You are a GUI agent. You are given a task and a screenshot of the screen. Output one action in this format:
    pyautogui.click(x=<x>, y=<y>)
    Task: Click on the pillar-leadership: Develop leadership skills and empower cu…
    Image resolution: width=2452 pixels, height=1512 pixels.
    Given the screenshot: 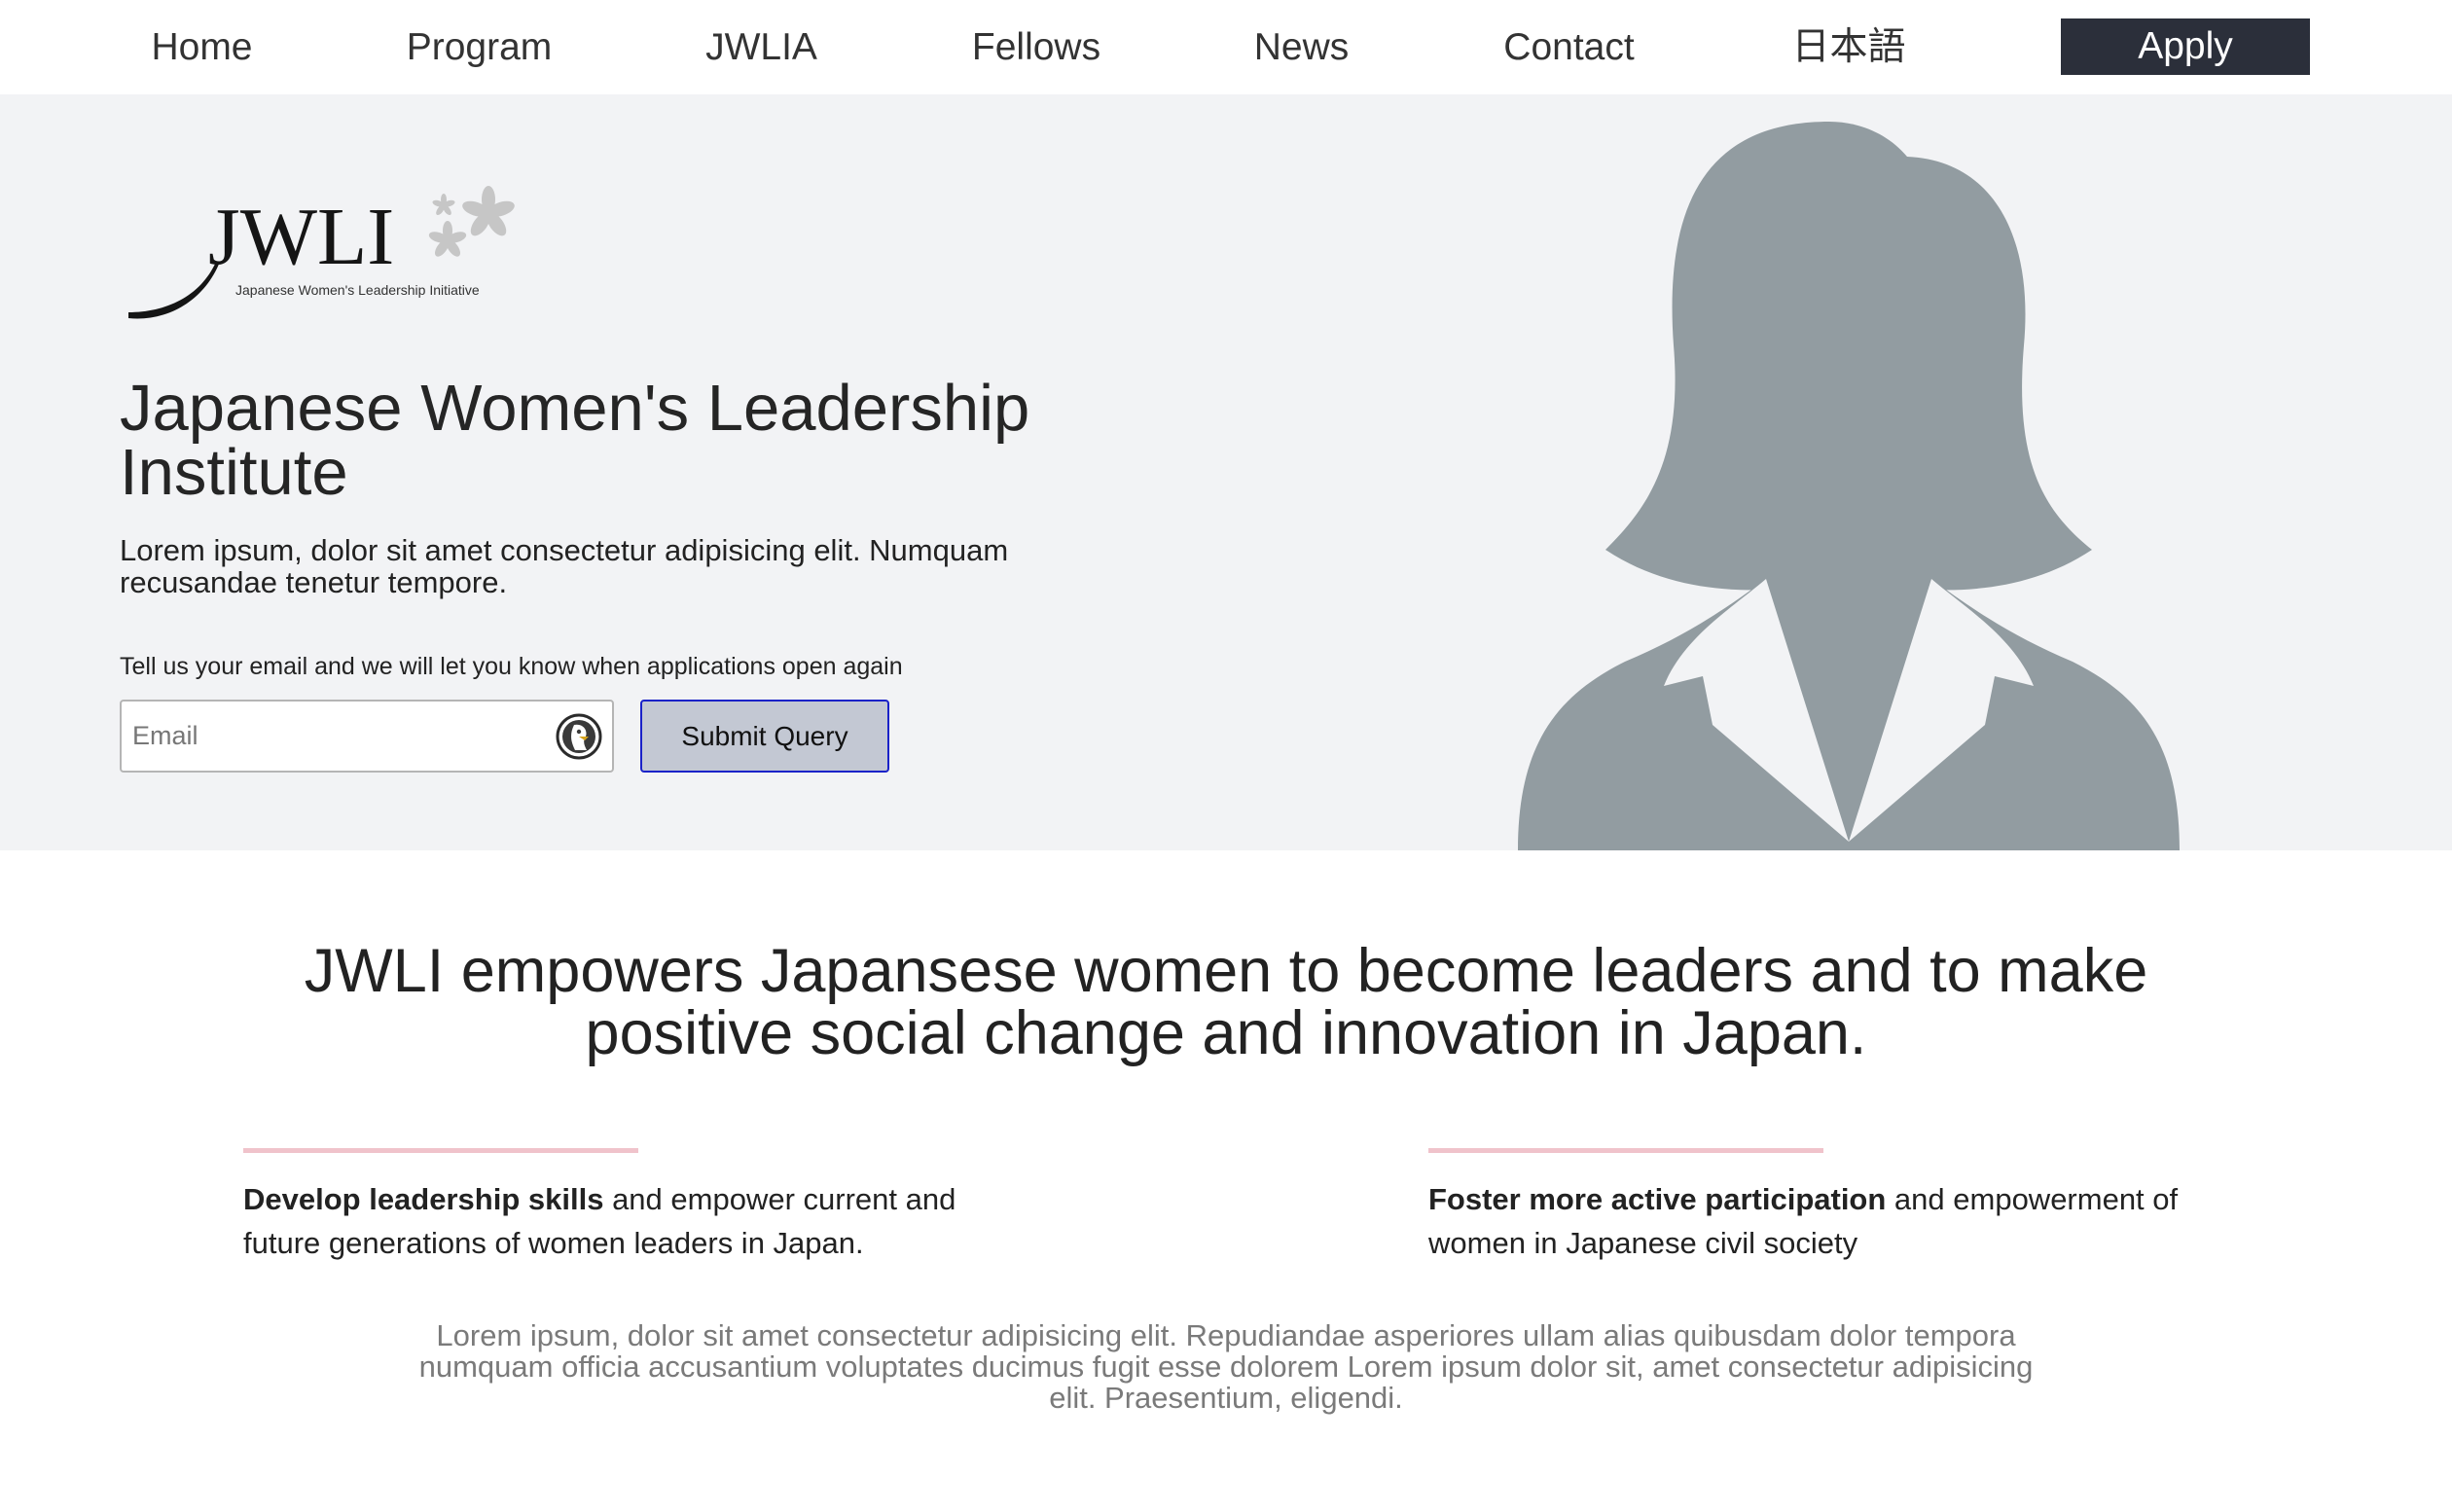 What is the action you would take?
    pyautogui.click(x=642, y=1206)
    